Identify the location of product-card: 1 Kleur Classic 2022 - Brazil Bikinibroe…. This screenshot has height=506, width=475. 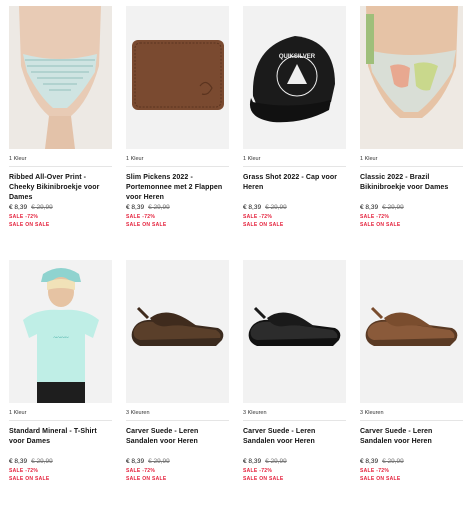
(411, 129).